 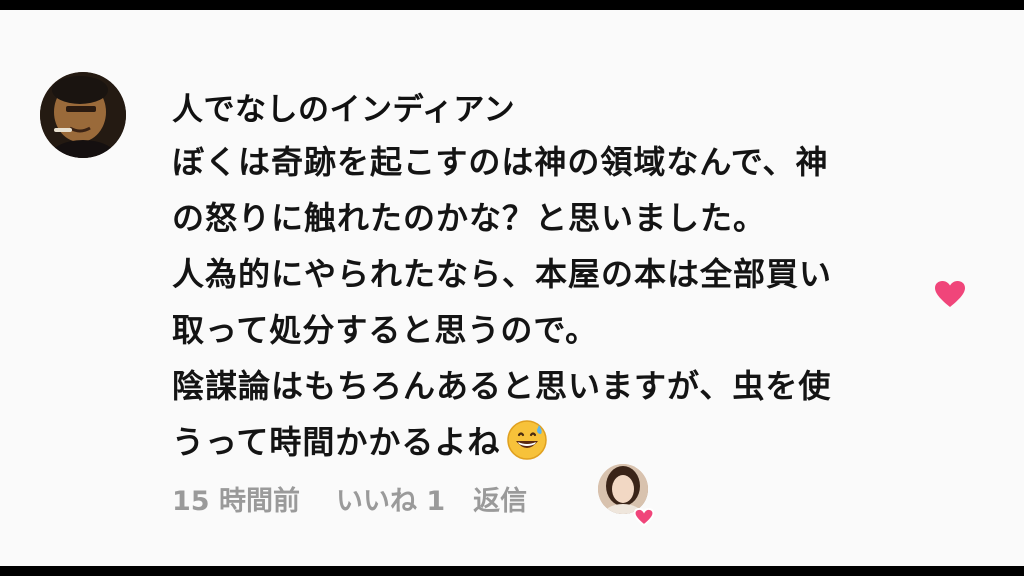 I want to click on comment-line: 人為的にやられたなら、本屋の本は全部買い, so click(x=502, y=274).